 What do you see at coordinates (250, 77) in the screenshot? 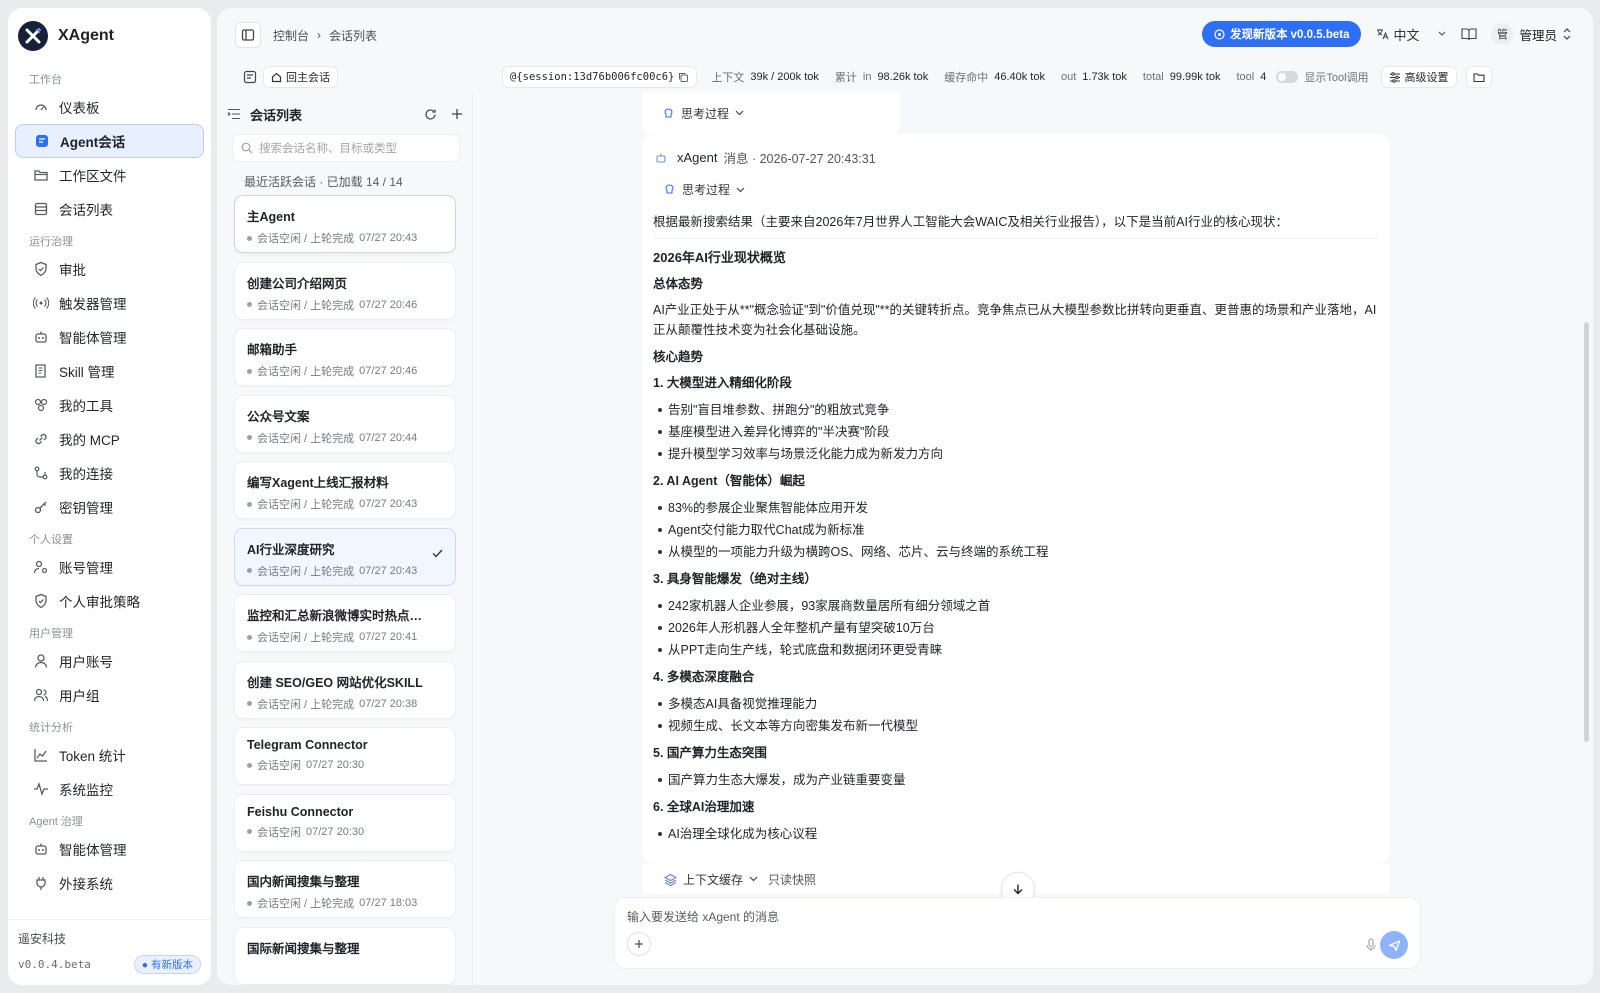
I see `message-list-icon` at bounding box center [250, 77].